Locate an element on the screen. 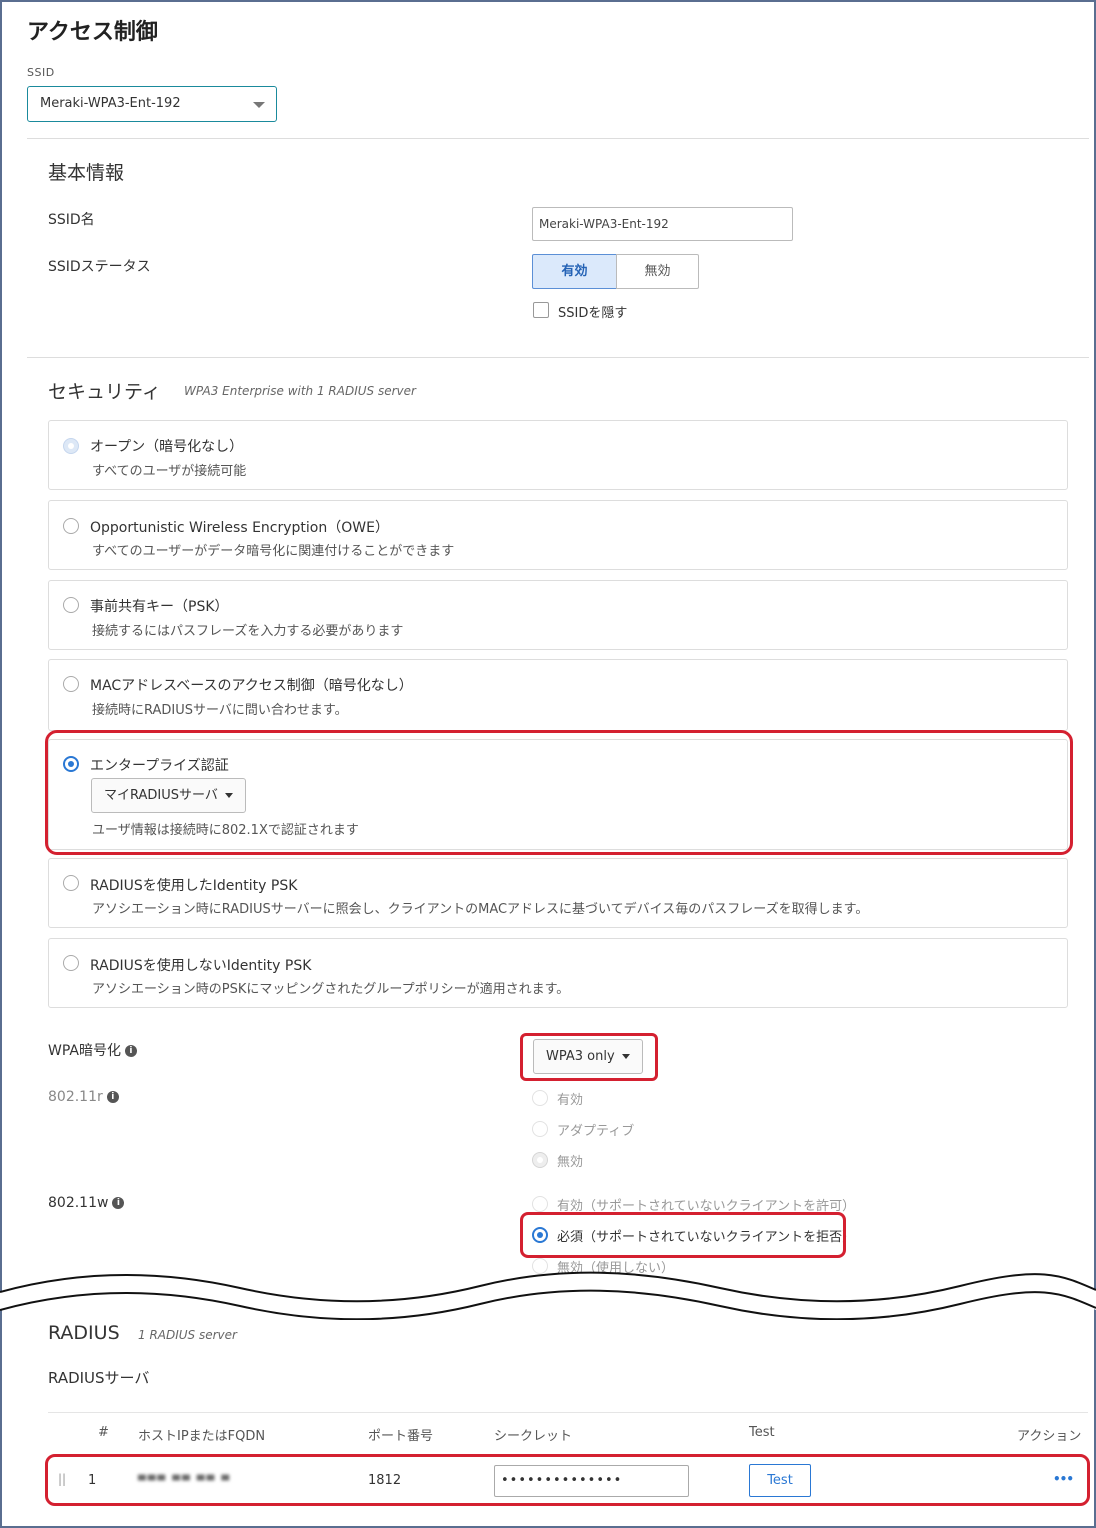 Image resolution: width=1096 pixels, height=1528 pixels. option-title: MACアドレスベースのアクセス制御（暗号化なし） is located at coordinates (251, 686).